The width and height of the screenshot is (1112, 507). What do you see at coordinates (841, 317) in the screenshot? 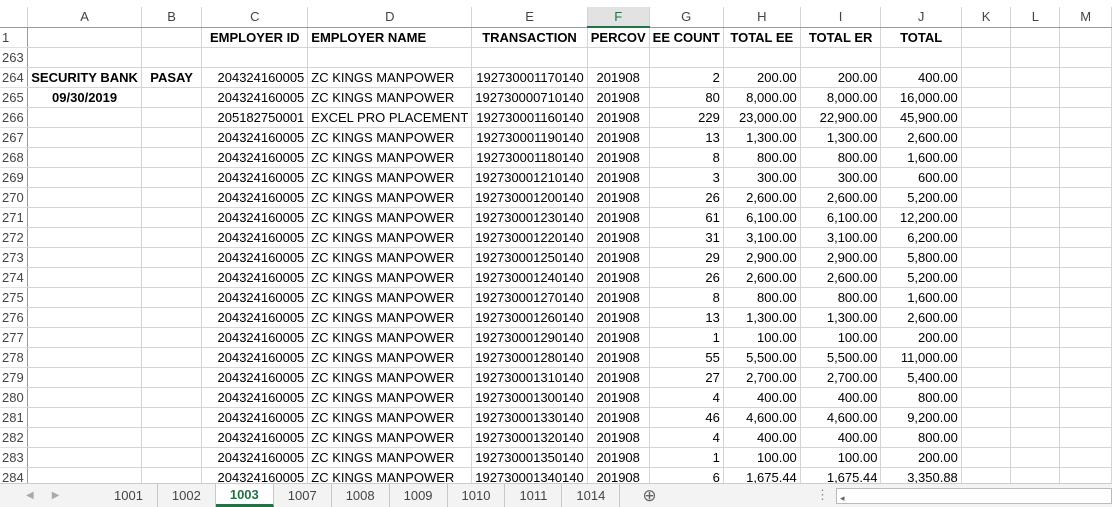
I see `cell-i: 1,300.00` at bounding box center [841, 317].